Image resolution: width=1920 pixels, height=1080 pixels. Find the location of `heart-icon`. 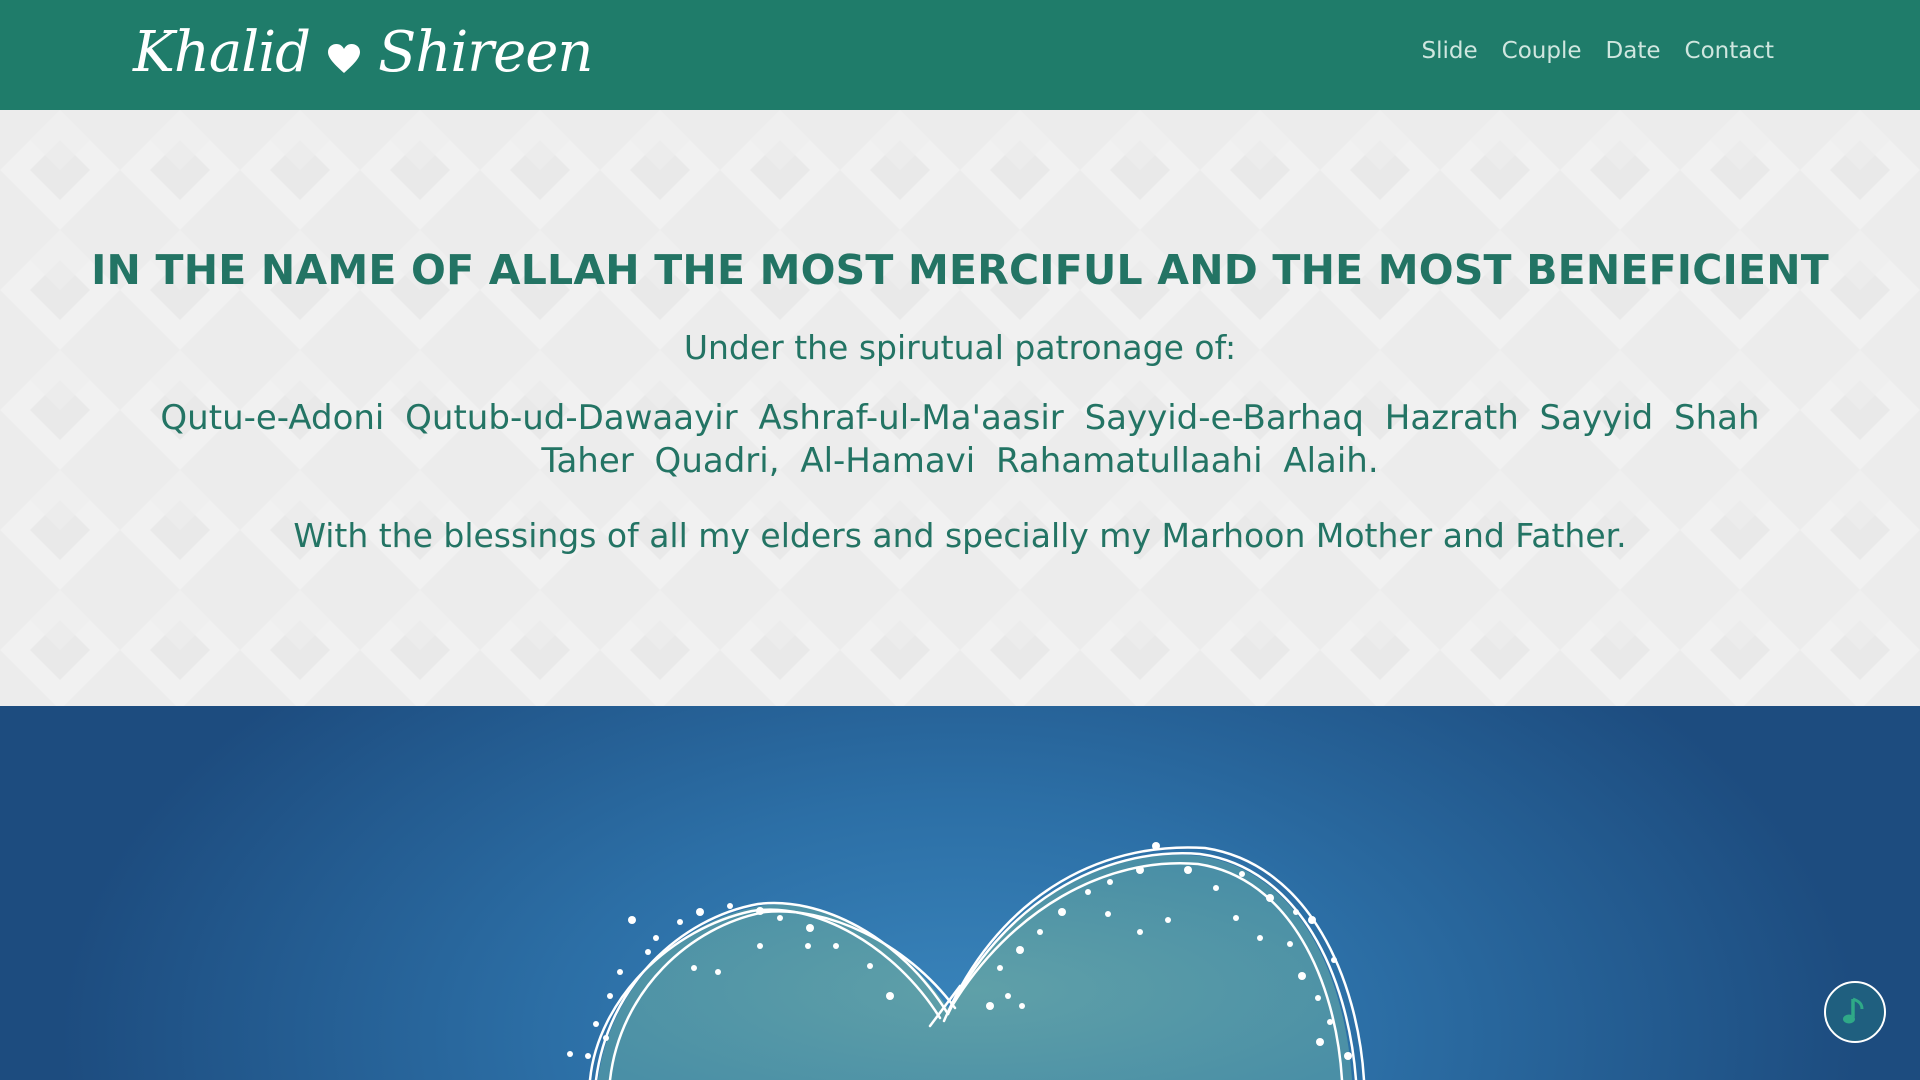

heart-icon is located at coordinates (343, 58).